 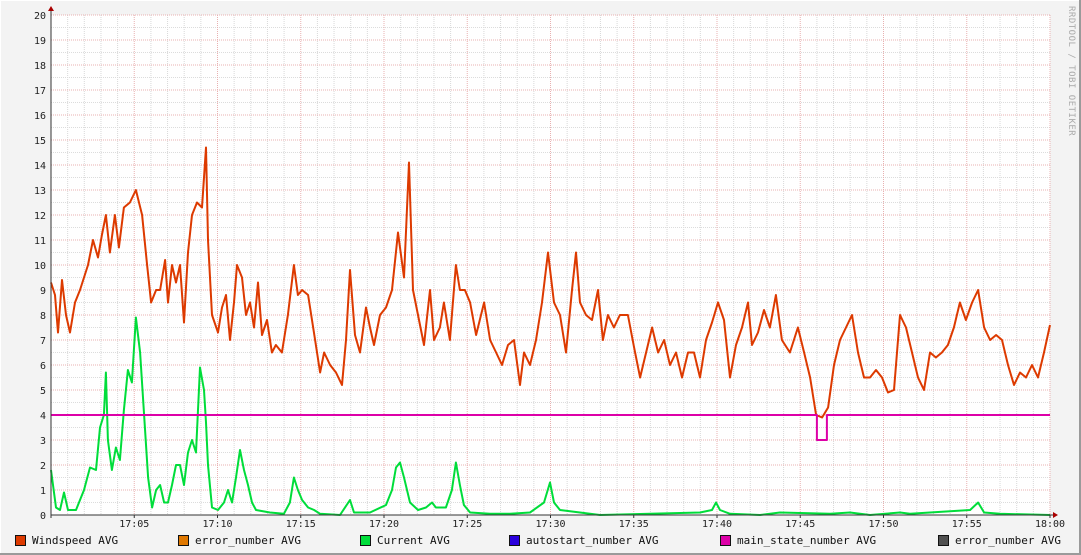 What do you see at coordinates (1055, 515) in the screenshot?
I see `x-axis-arrow-icon` at bounding box center [1055, 515].